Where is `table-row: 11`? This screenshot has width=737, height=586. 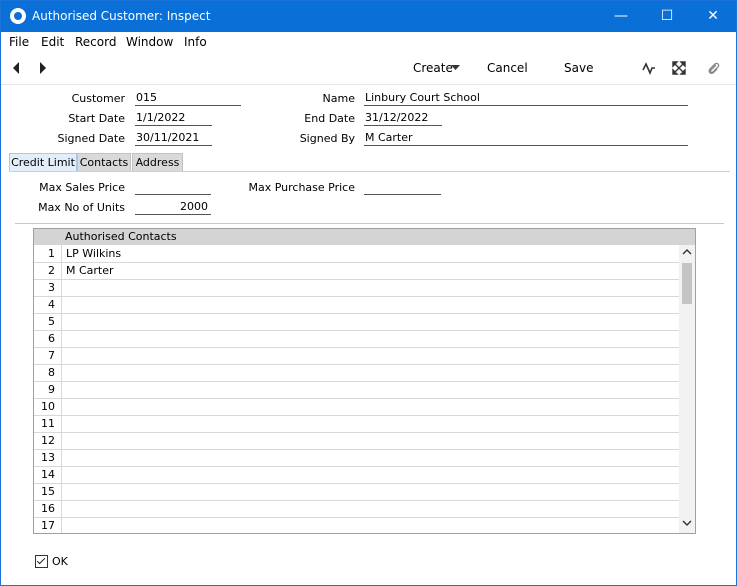
table-row: 11 is located at coordinates (356, 424).